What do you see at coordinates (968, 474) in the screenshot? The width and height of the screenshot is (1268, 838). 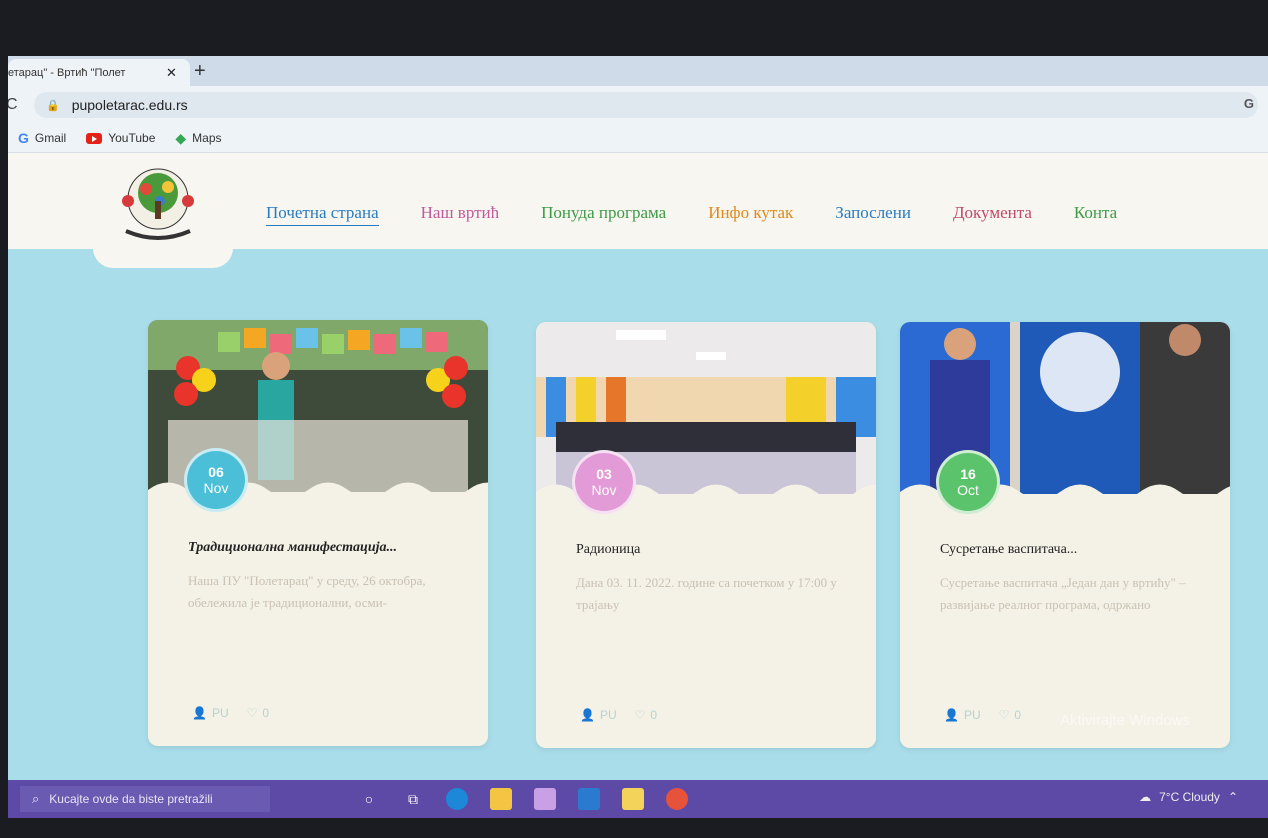 I see `date-day: 16` at bounding box center [968, 474].